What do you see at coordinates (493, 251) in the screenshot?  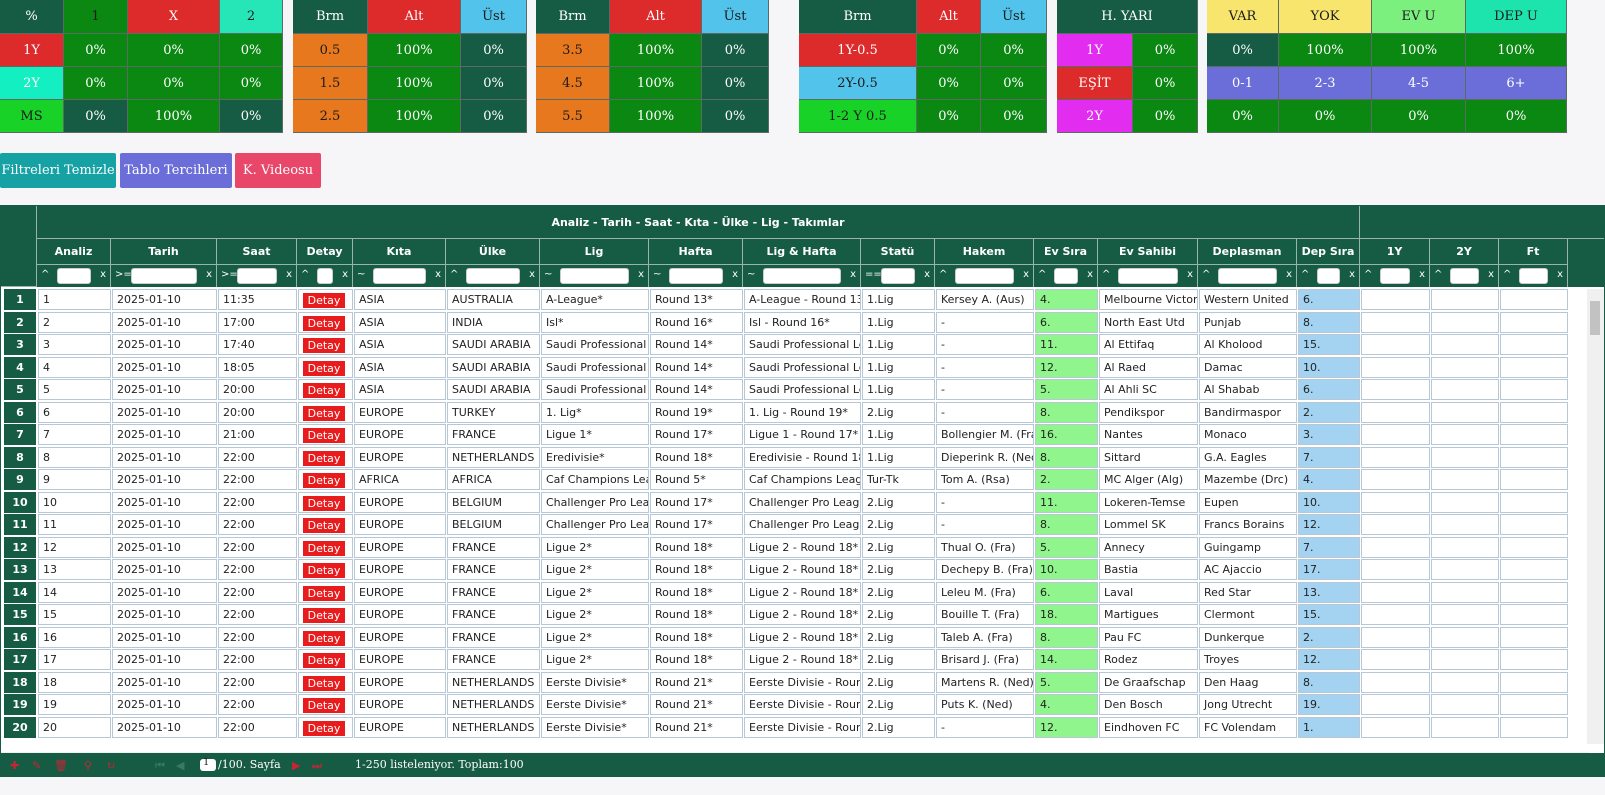 I see `column-header: Ülke` at bounding box center [493, 251].